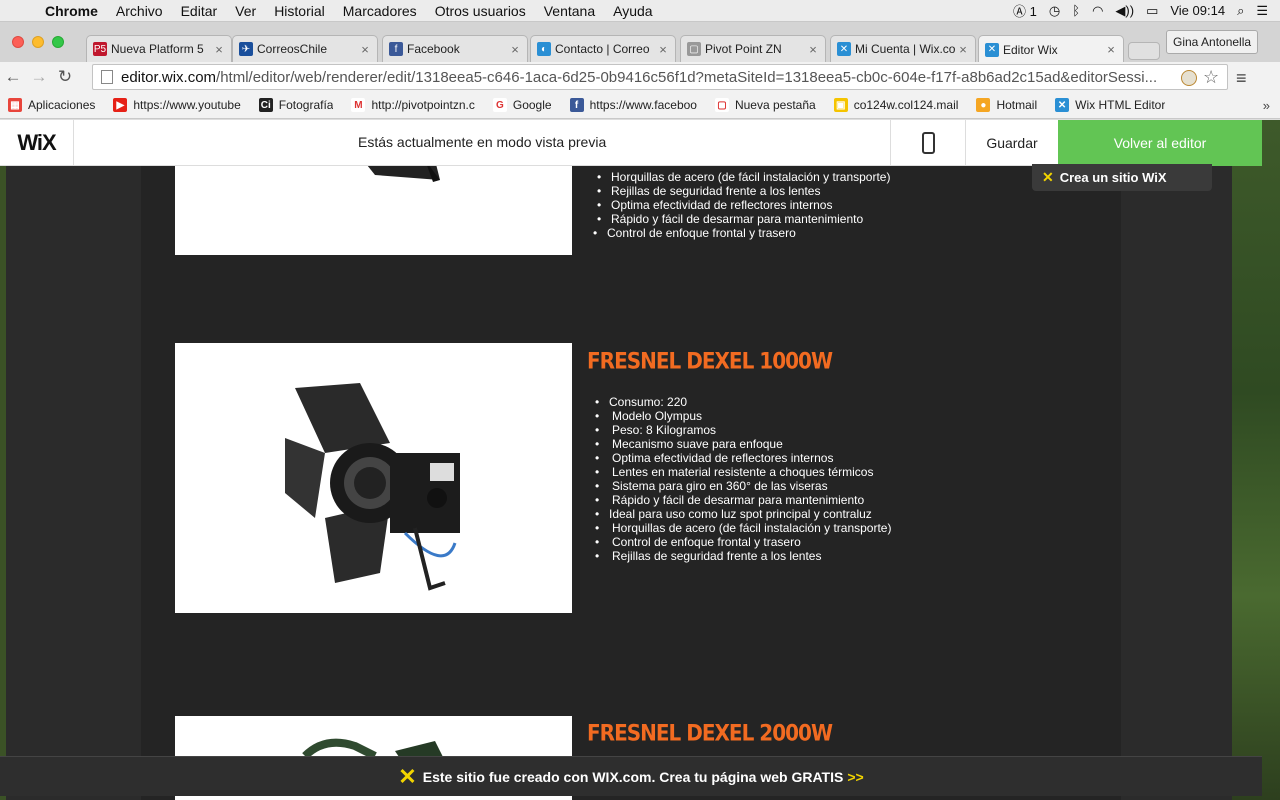 The height and width of the screenshot is (800, 1280). Describe the element at coordinates (177, 105) in the screenshot. I see `bookmark-item: ▶ https://www.youtube` at that location.